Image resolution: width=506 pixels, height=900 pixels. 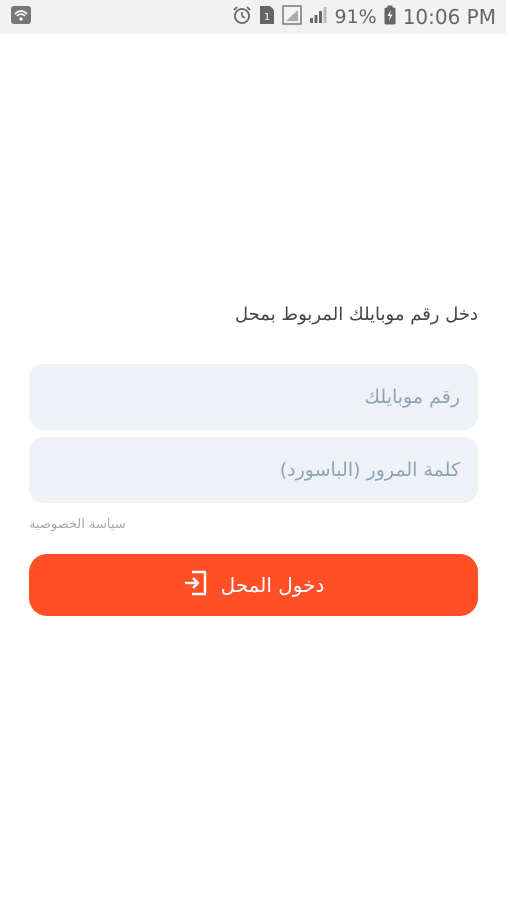 What do you see at coordinates (449, 17) in the screenshot?
I see `clock: 10:06 PM` at bounding box center [449, 17].